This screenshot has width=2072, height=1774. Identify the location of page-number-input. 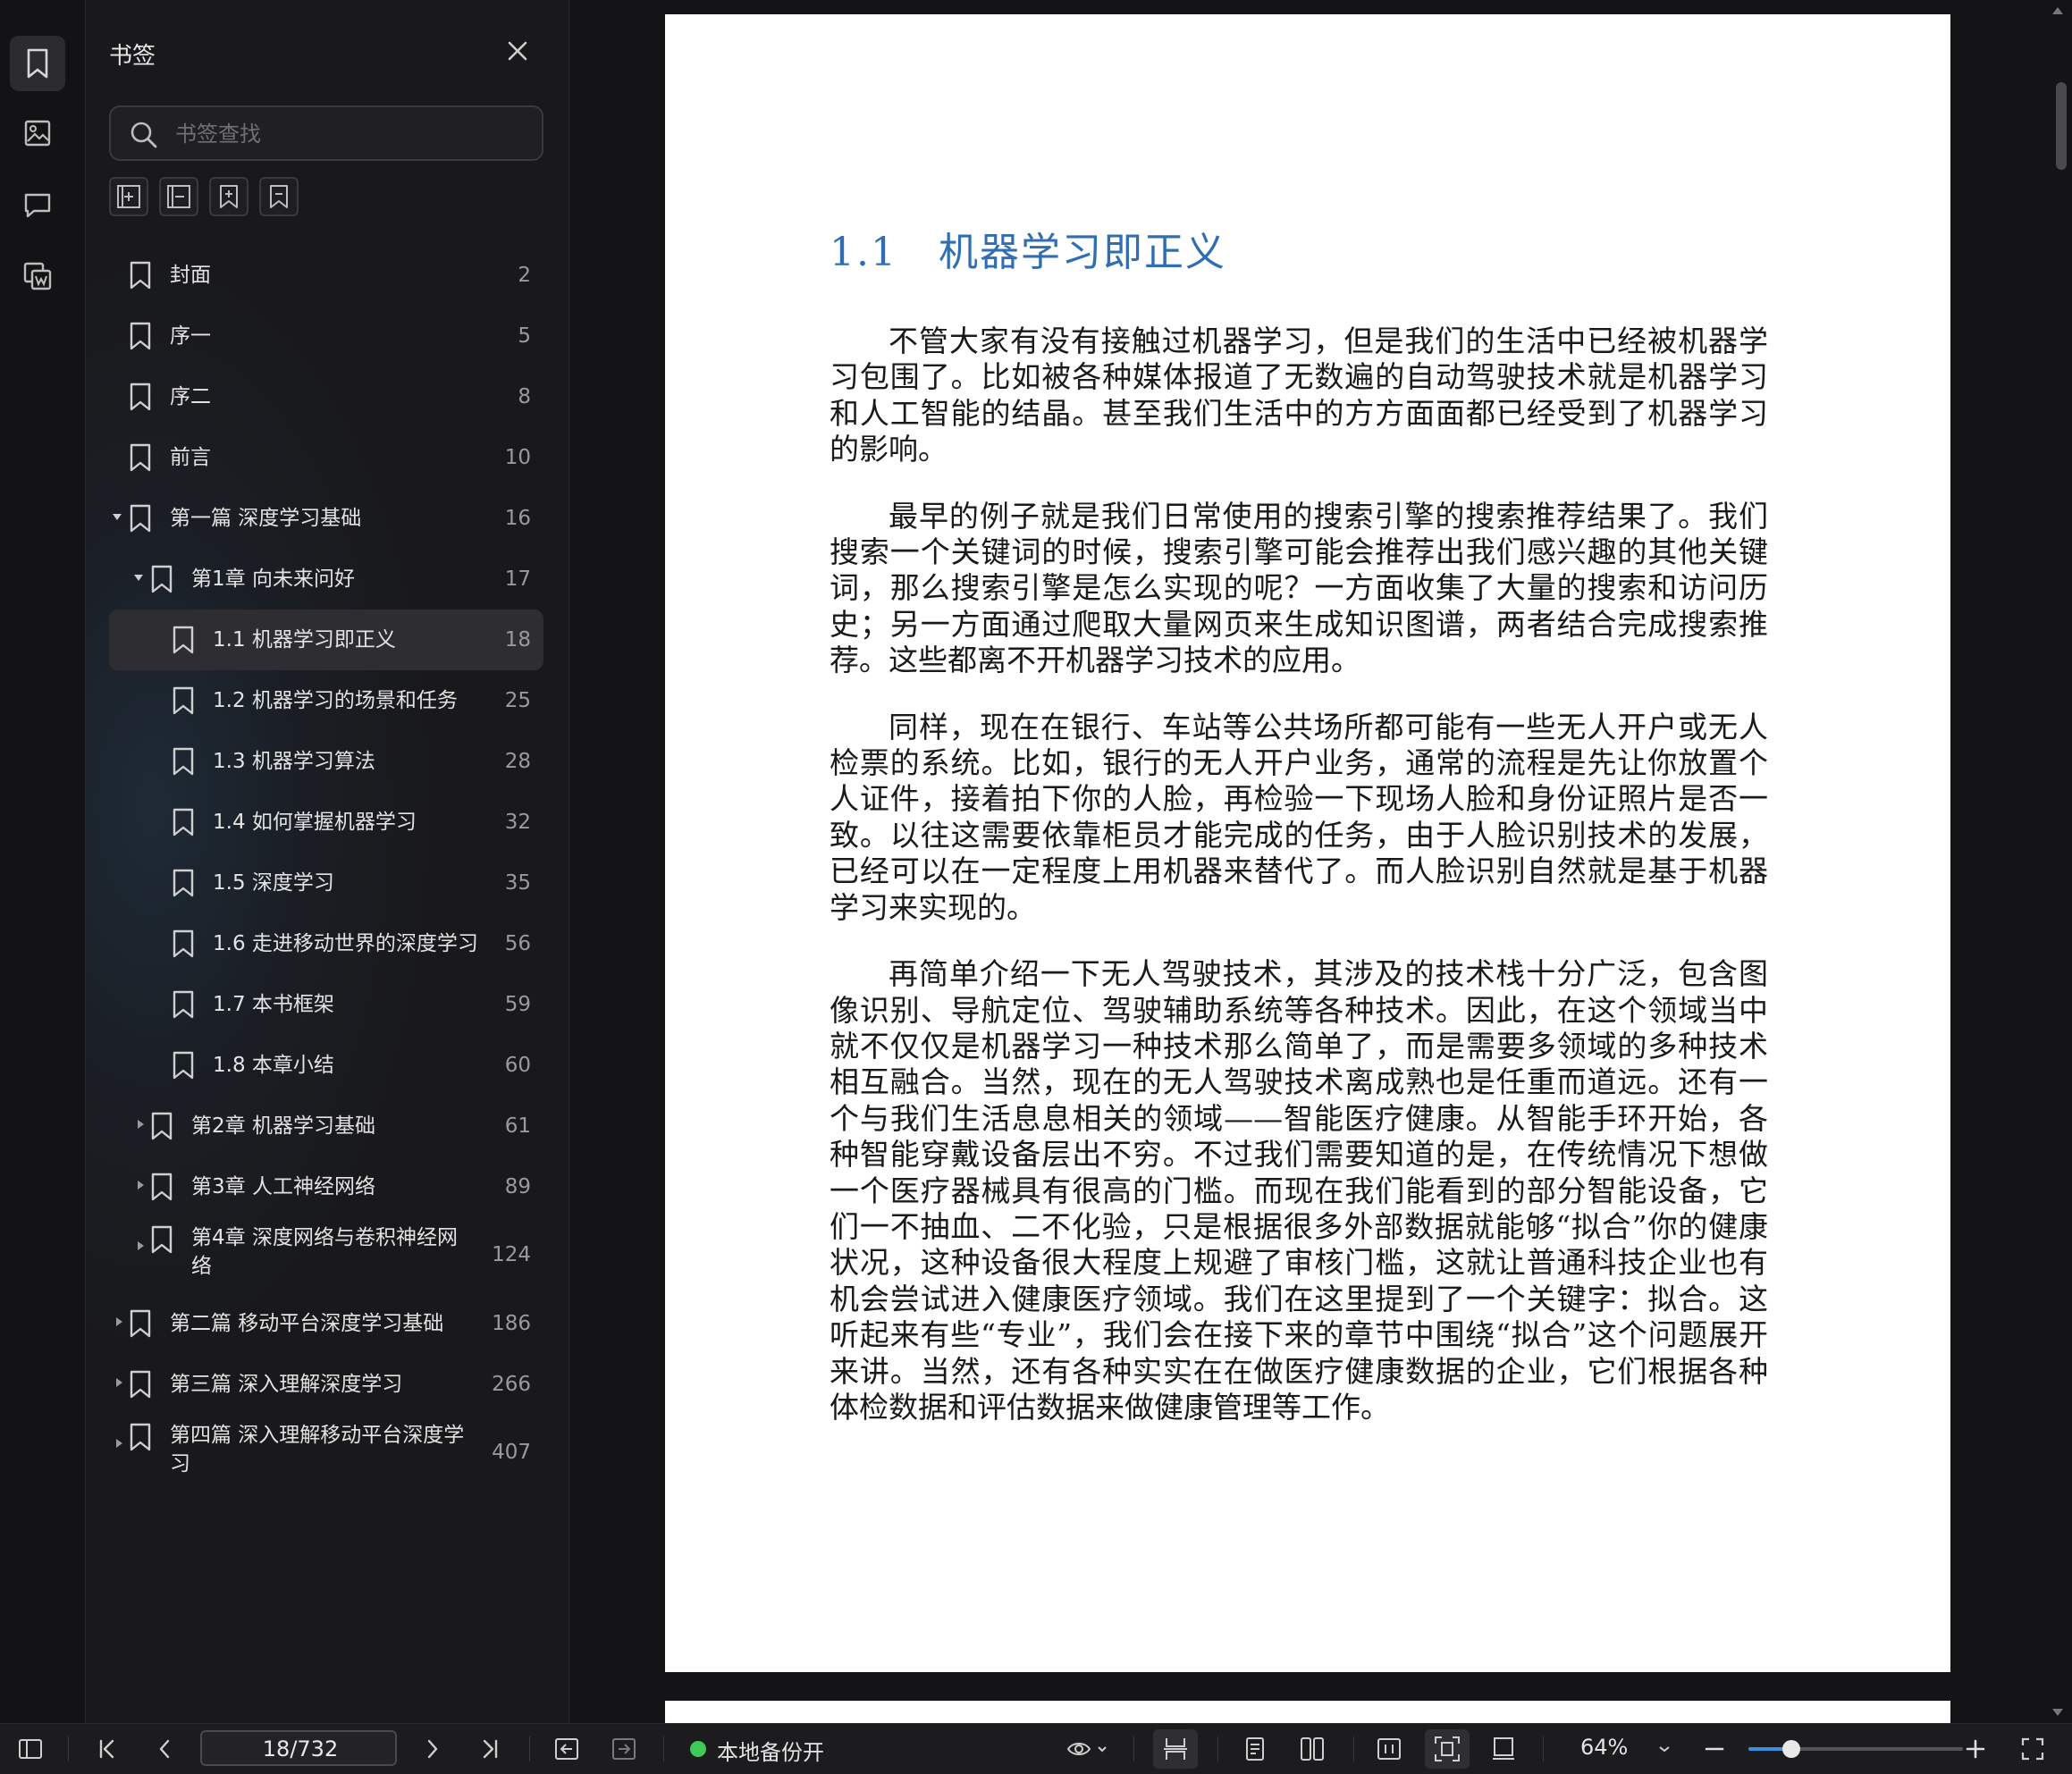
(301, 1749).